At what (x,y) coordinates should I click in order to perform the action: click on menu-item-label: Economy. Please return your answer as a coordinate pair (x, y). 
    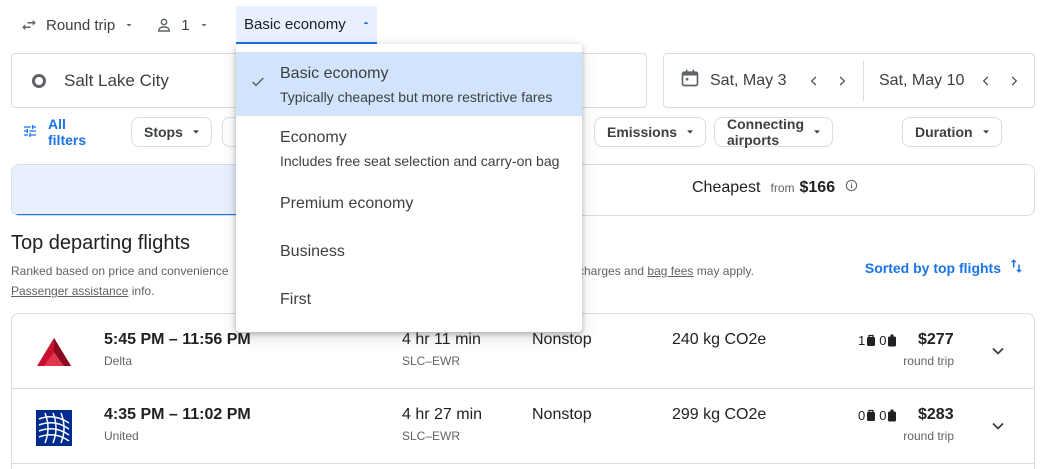
    Looking at the image, I should click on (313, 137).